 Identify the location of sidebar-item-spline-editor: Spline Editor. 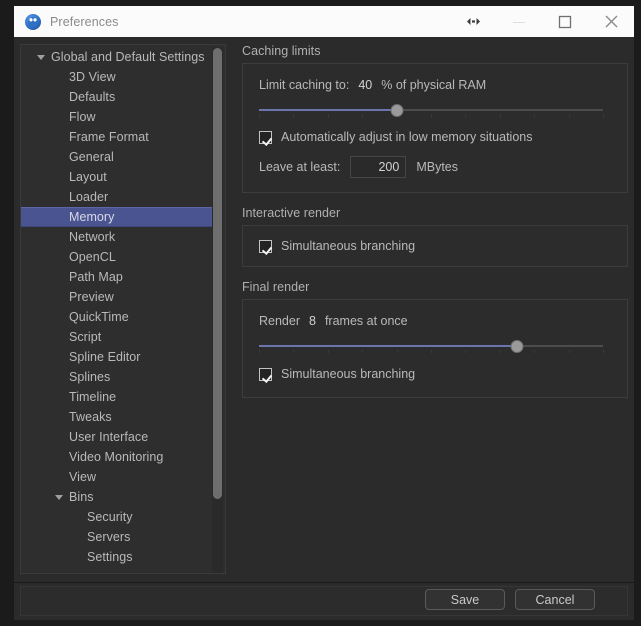
(118, 357).